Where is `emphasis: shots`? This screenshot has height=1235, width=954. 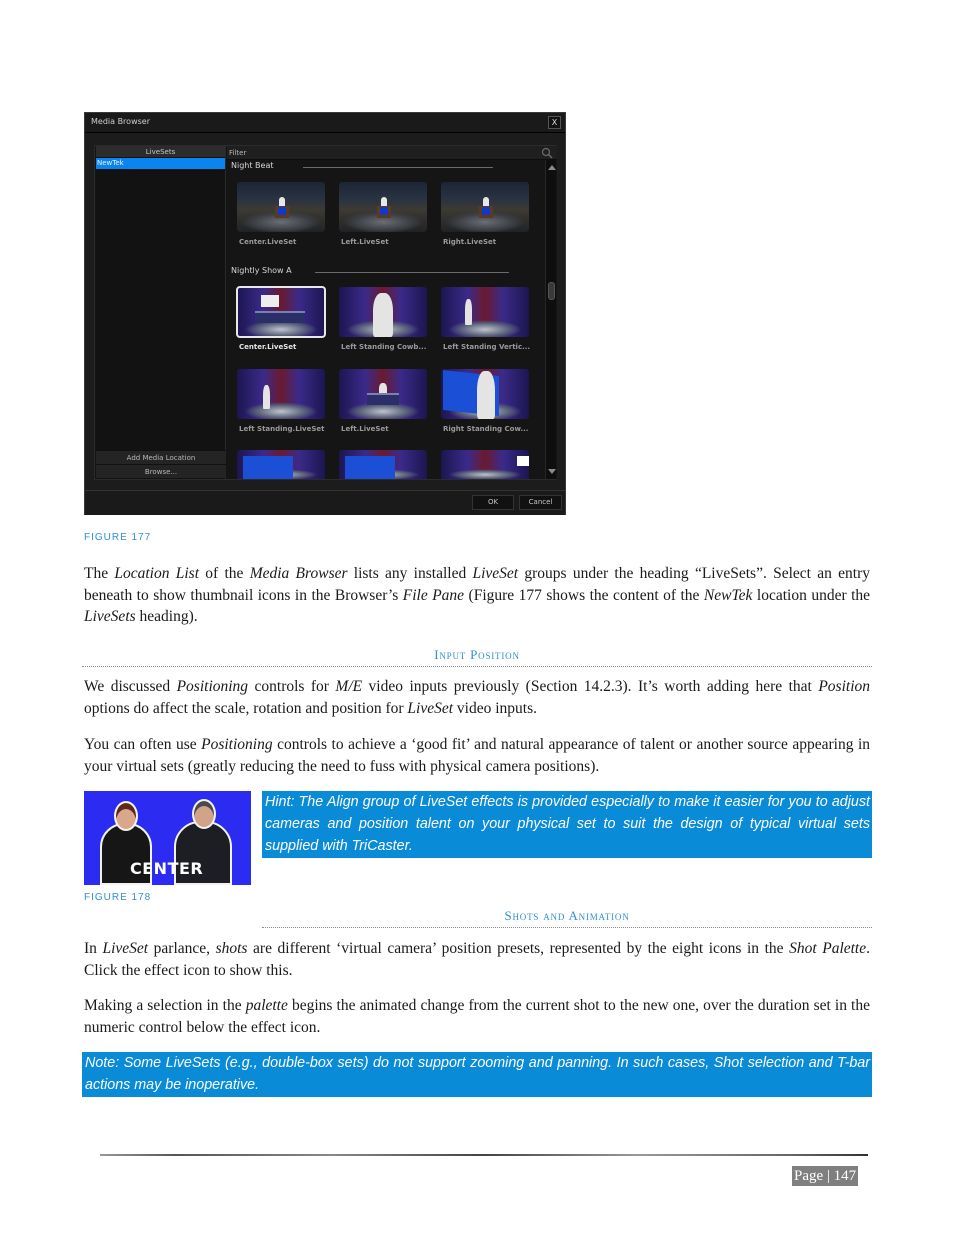
emphasis: shots is located at coordinates (231, 948).